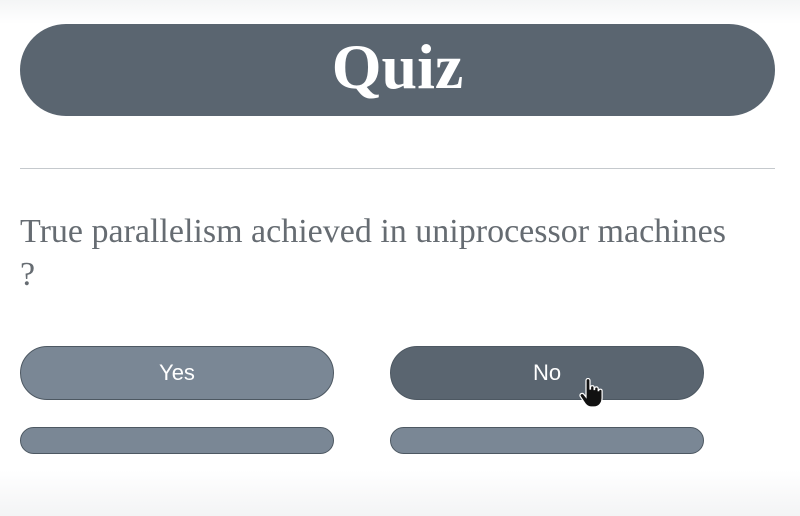 This screenshot has width=800, height=516. Describe the element at coordinates (397, 66) in the screenshot. I see `quiz-title: Quiz` at that location.